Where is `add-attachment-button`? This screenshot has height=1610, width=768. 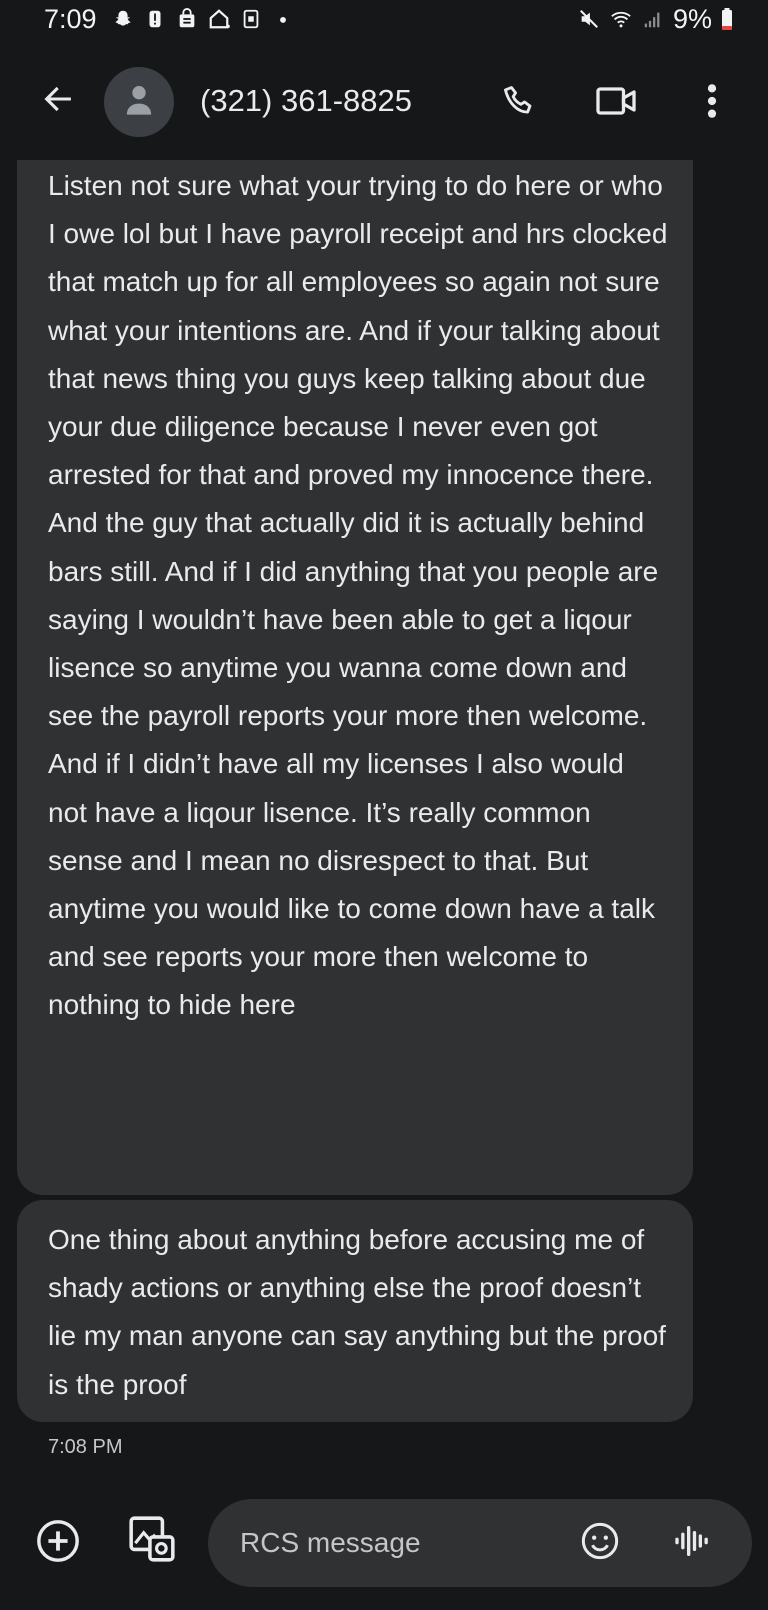
add-attachment-button is located at coordinates (58, 1543).